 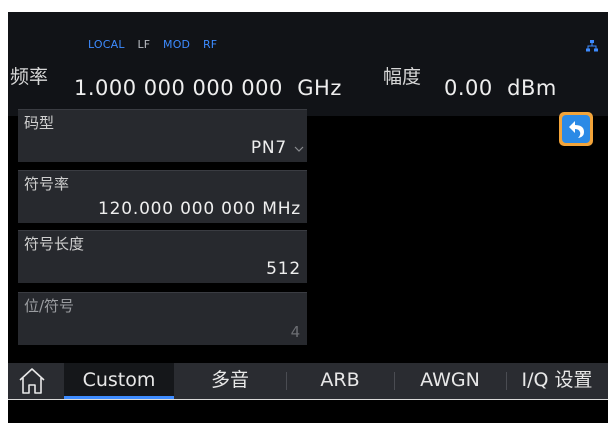 I want to click on tab-multitone: 多音, so click(x=230, y=381).